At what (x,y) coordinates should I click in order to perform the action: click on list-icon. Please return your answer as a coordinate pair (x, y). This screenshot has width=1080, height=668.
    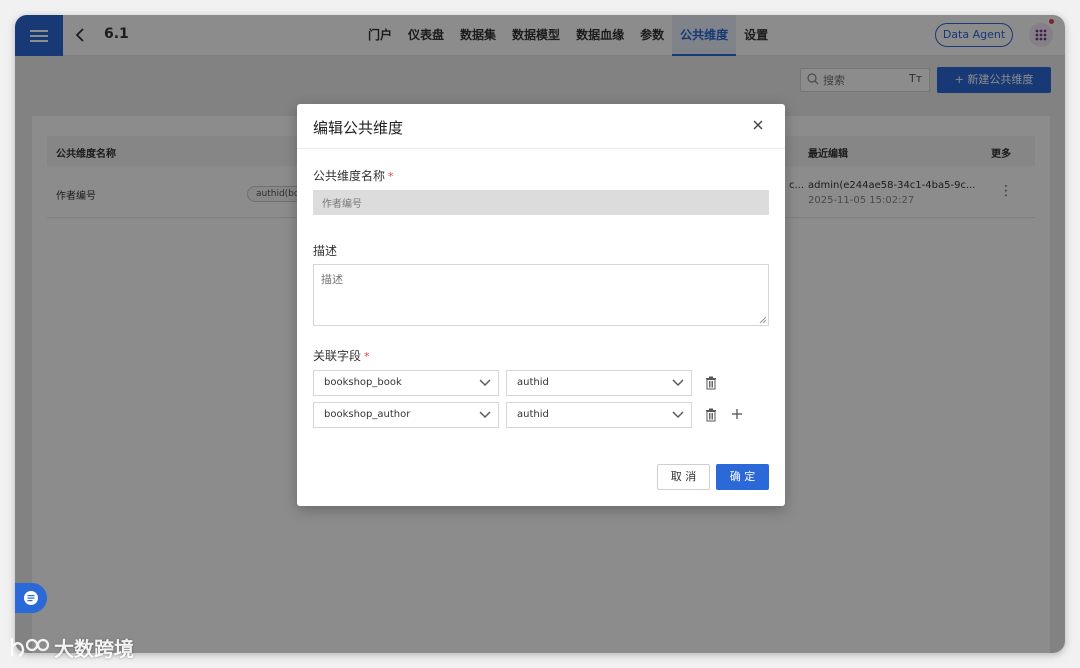
    Looking at the image, I should click on (31, 598).